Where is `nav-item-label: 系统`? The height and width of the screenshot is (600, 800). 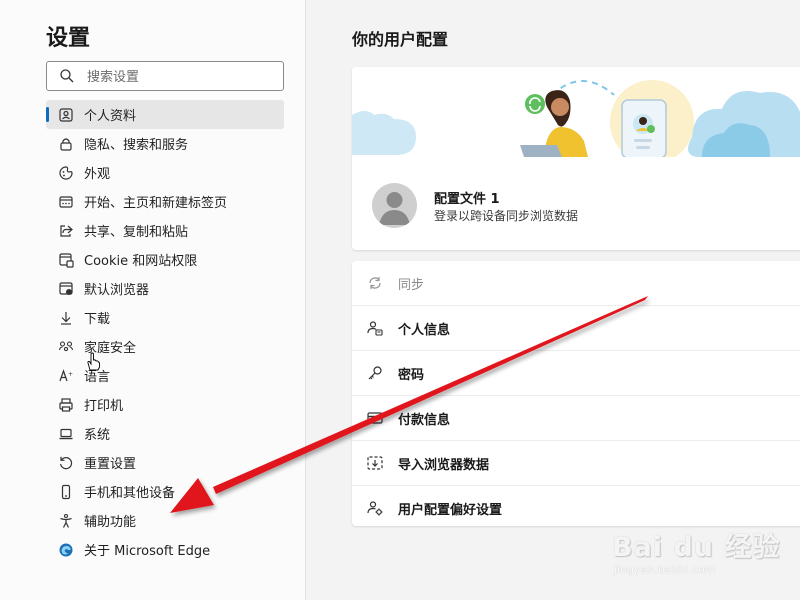 nav-item-label: 系统 is located at coordinates (97, 435).